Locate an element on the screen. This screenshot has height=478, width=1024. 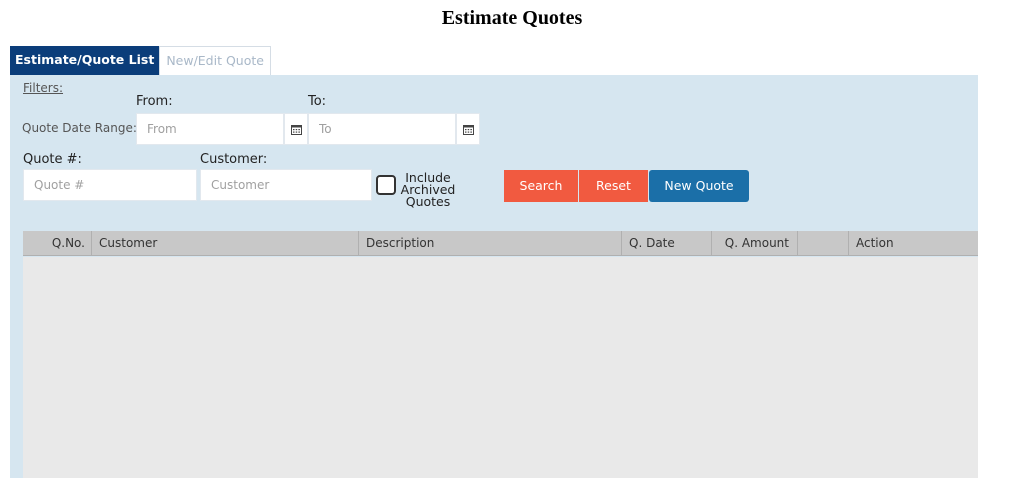
column-header-action: Action is located at coordinates (875, 243).